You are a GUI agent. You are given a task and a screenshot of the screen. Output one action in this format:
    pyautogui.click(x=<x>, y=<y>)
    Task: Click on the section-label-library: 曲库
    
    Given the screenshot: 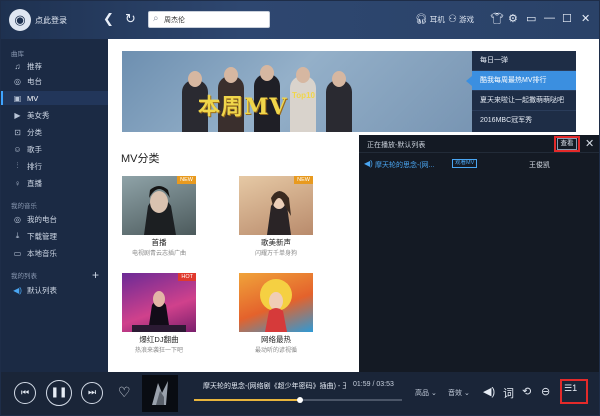 What is the action you would take?
    pyautogui.click(x=17, y=54)
    